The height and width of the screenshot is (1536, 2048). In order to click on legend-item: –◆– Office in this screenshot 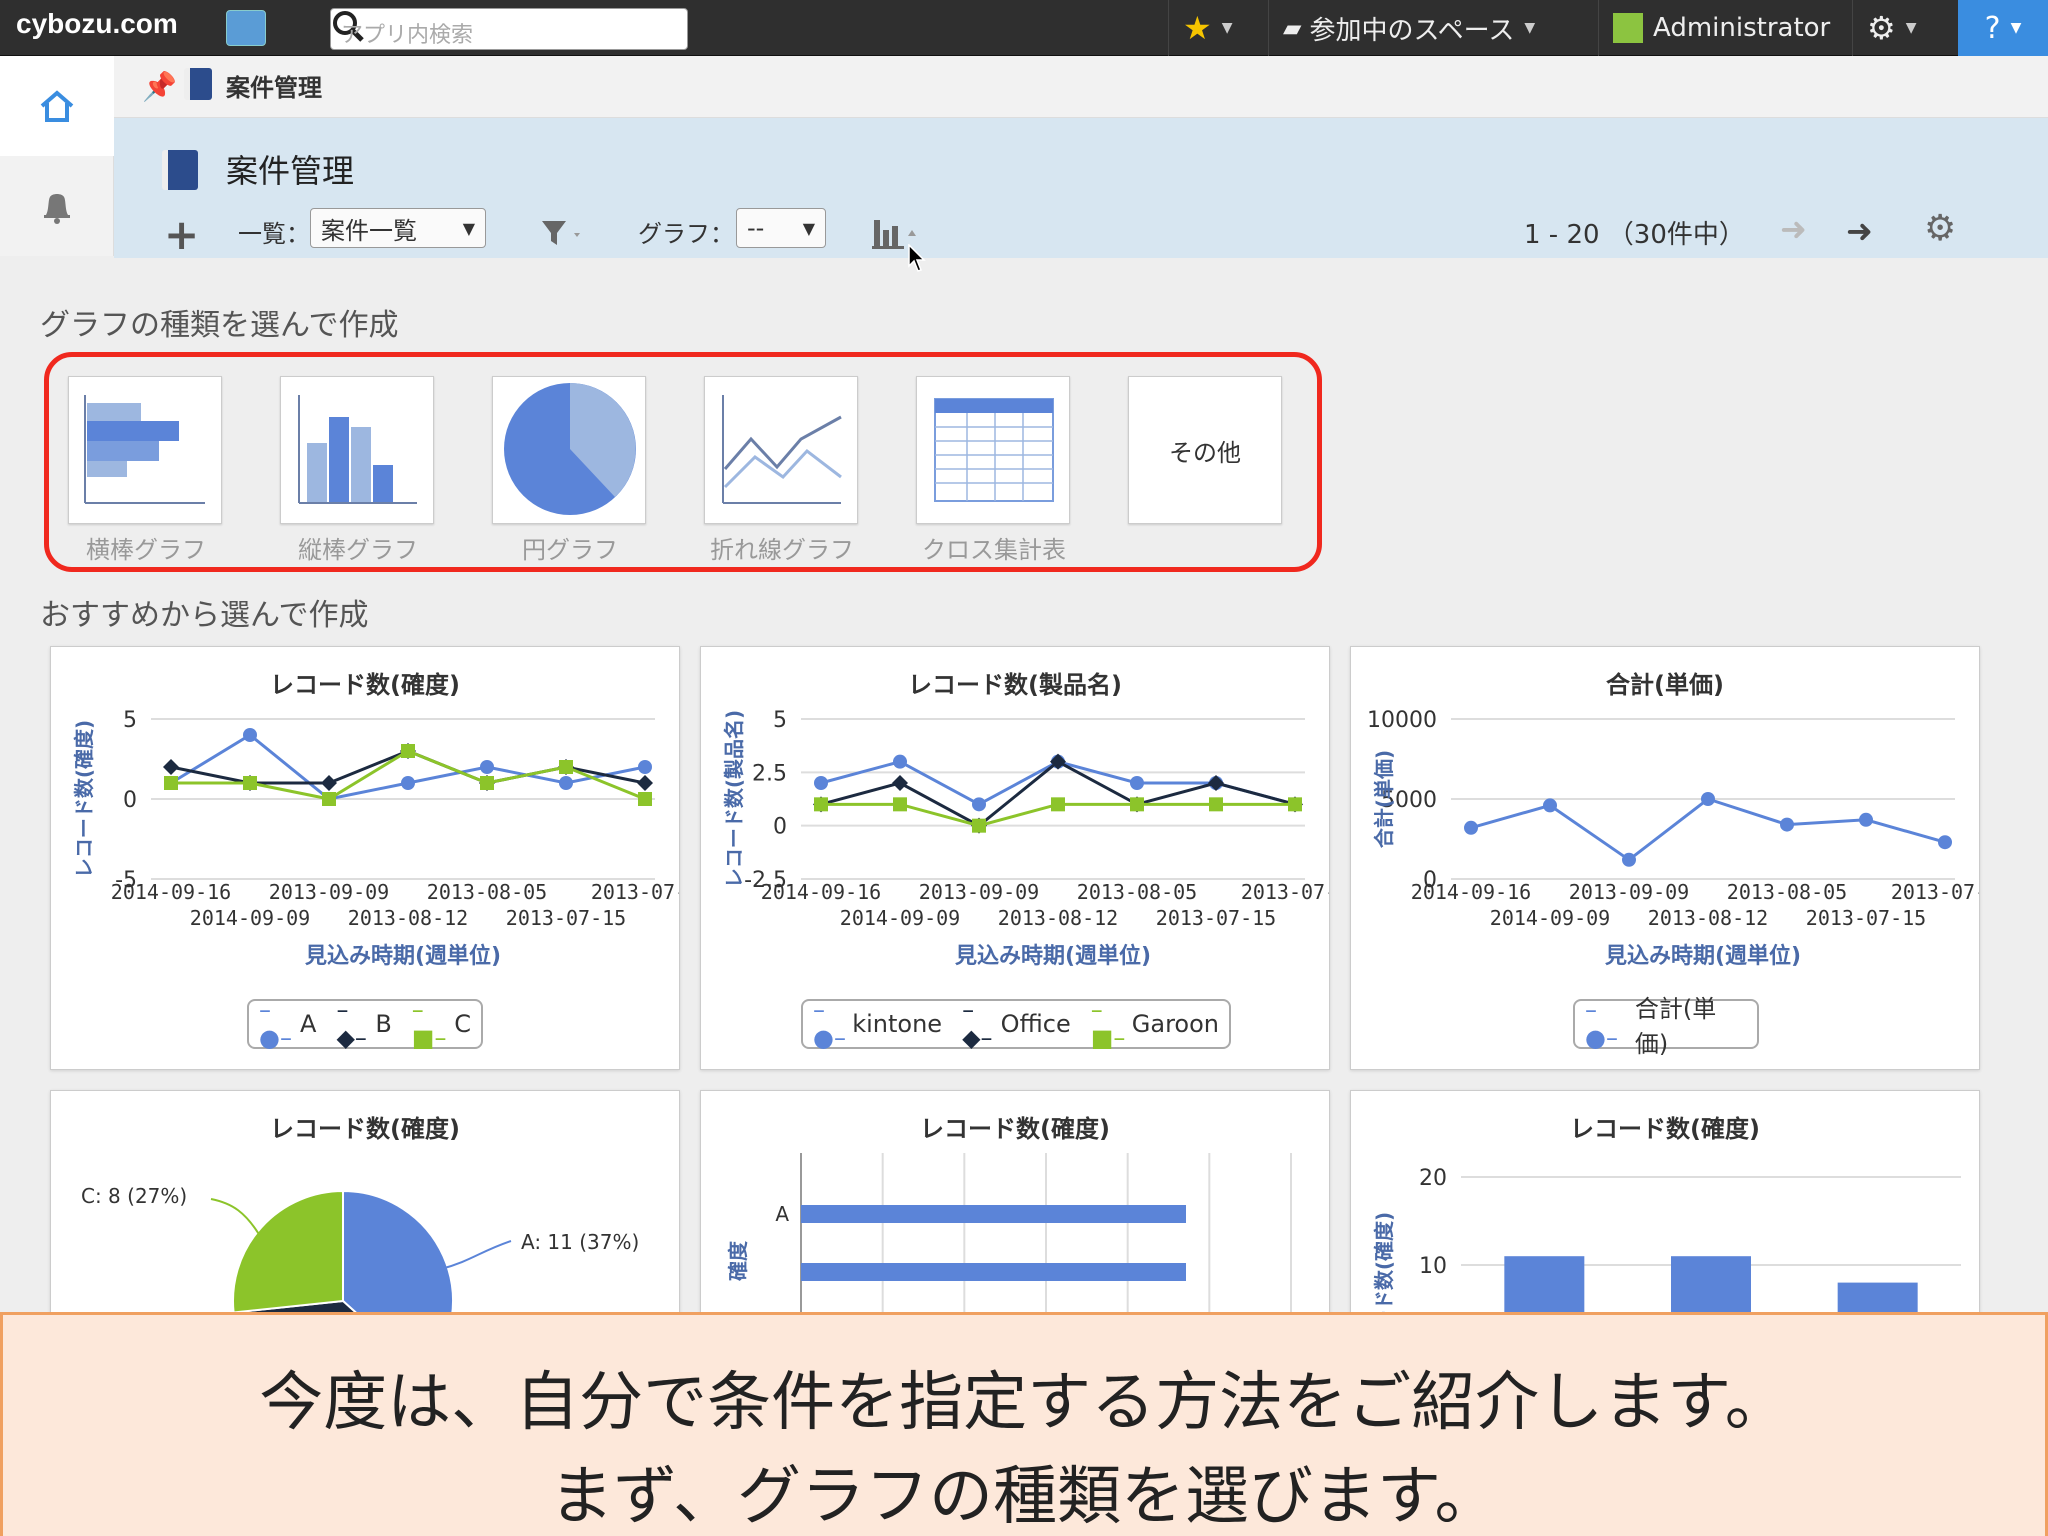, I will do `click(1016, 1024)`.